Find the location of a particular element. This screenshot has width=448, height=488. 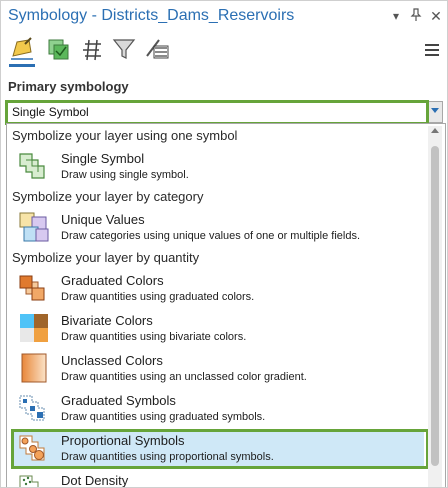

item-description: Draw quantities using graduated colors. is located at coordinates (158, 297).